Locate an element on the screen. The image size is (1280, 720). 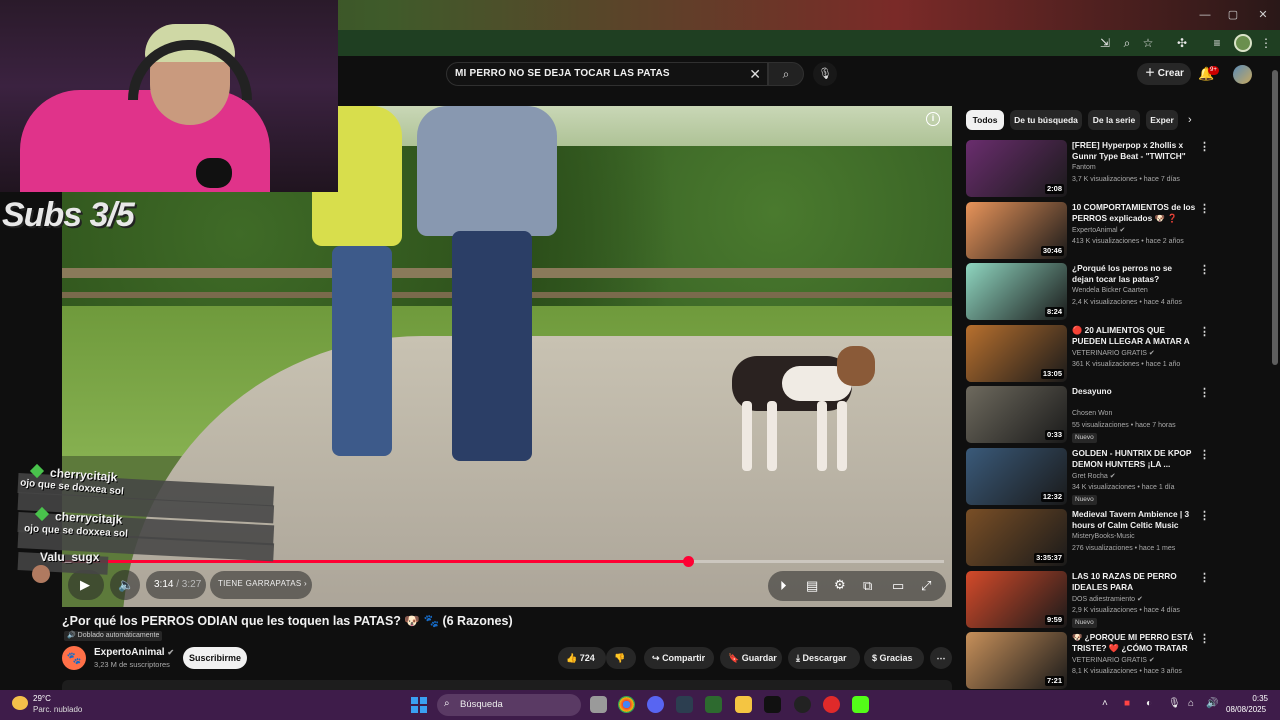
discord-icon is located at coordinates (655, 704).